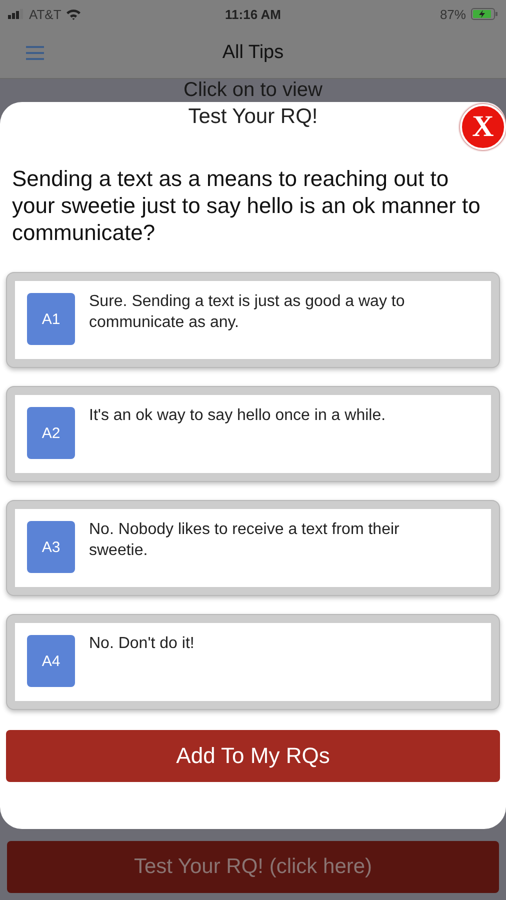 This screenshot has height=900, width=506. What do you see at coordinates (253, 53) in the screenshot?
I see `nav-title: All Tips` at bounding box center [253, 53].